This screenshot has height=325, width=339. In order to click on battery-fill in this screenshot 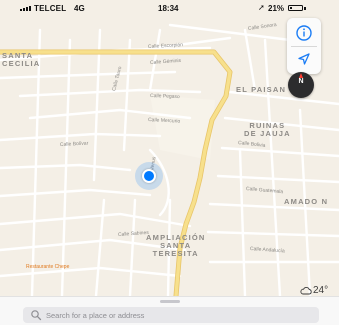, I will do `click(291, 8)`.